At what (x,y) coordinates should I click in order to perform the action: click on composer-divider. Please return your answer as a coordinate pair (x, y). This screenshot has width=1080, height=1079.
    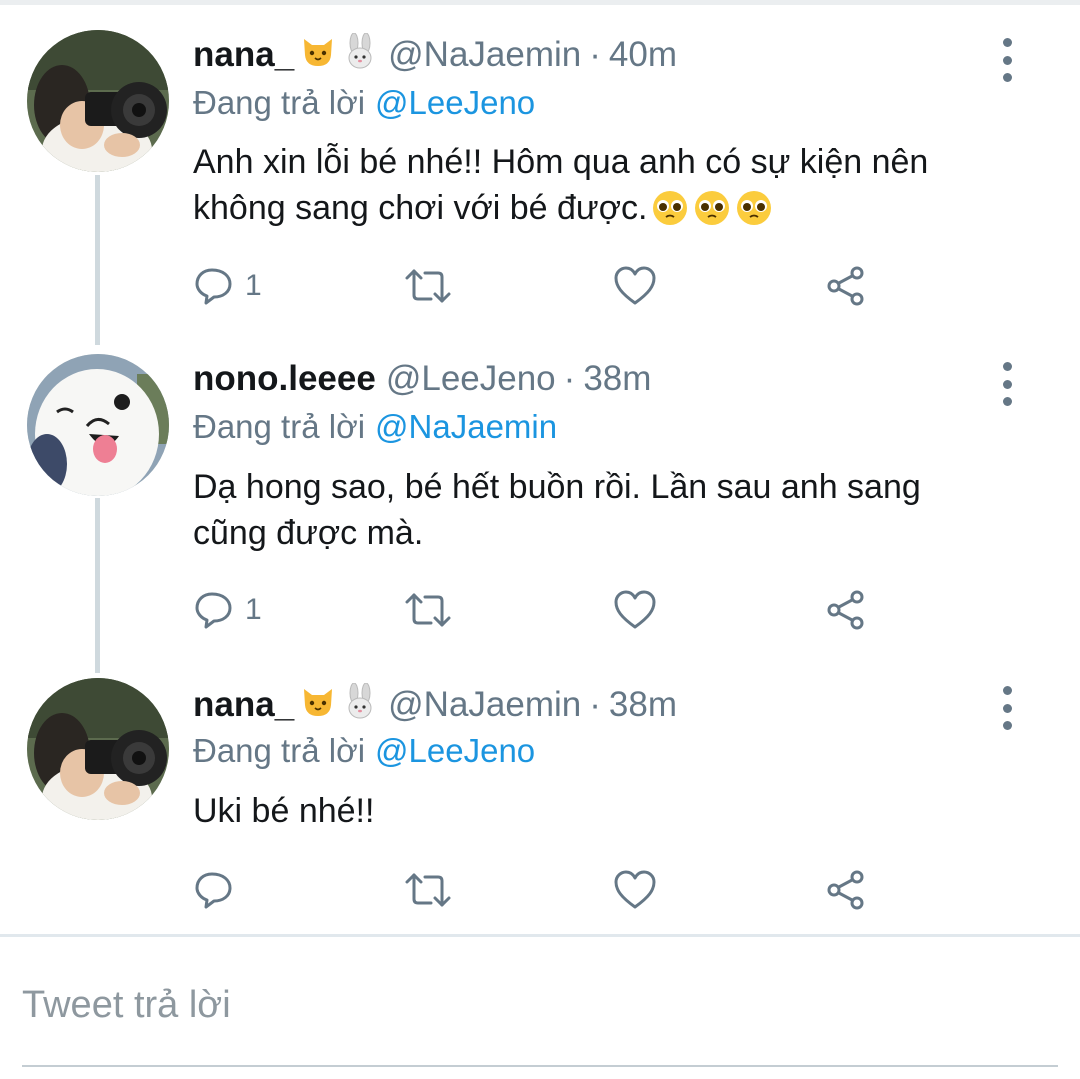
    Looking at the image, I should click on (540, 935).